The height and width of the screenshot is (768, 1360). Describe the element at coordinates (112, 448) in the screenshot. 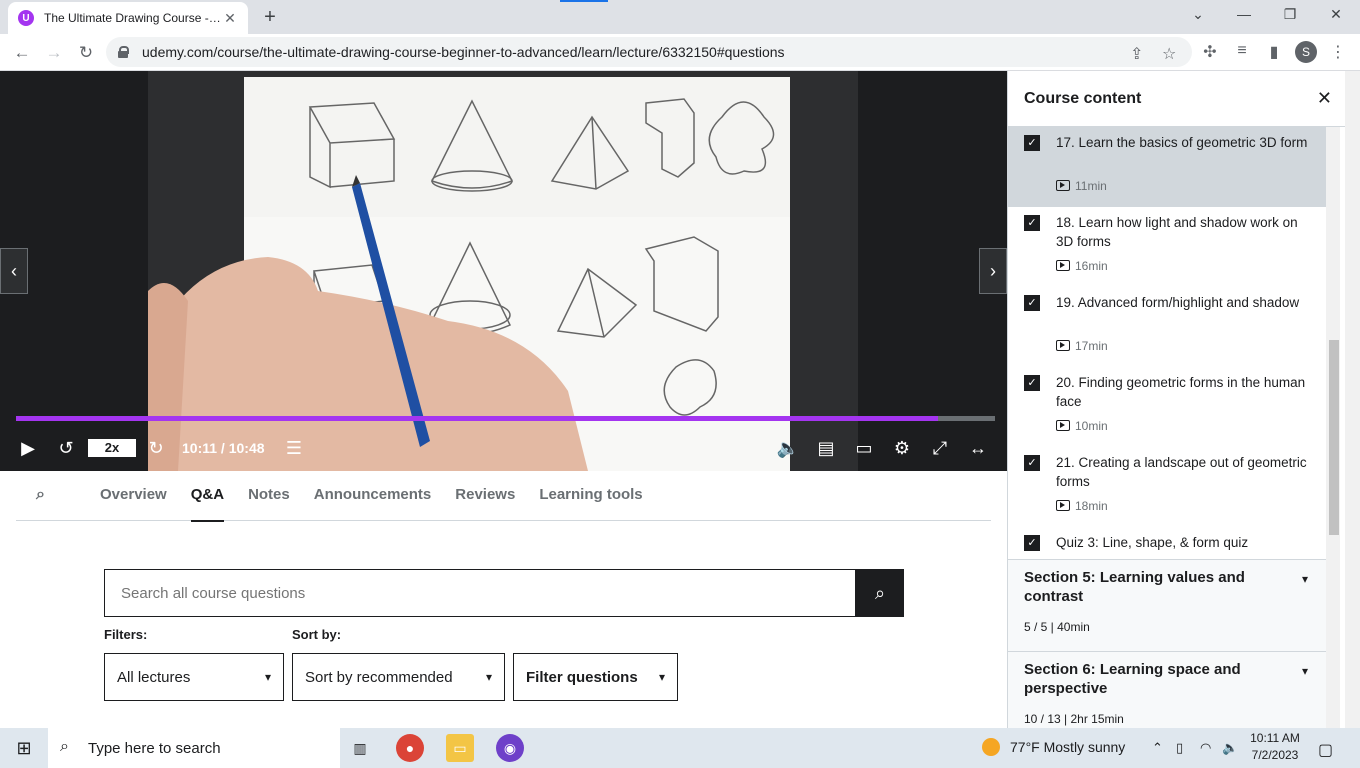

I see `playback-speed-button: 2x` at that location.